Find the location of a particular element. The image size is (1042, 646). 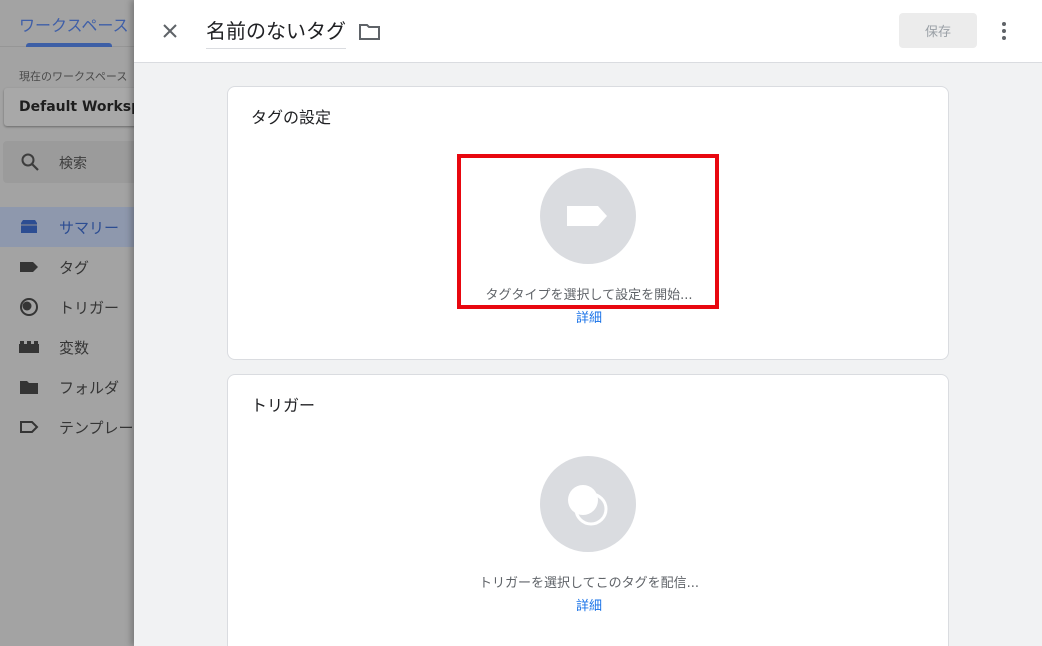

sidebar-item-folders: フォルダ is located at coordinates (67, 387).